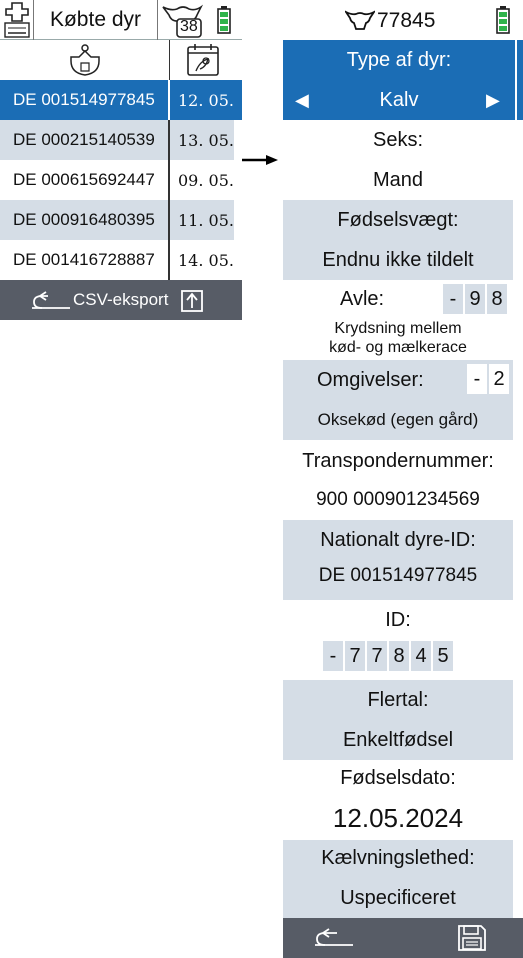  I want to click on animal-date: 09. 05., so click(206, 180).